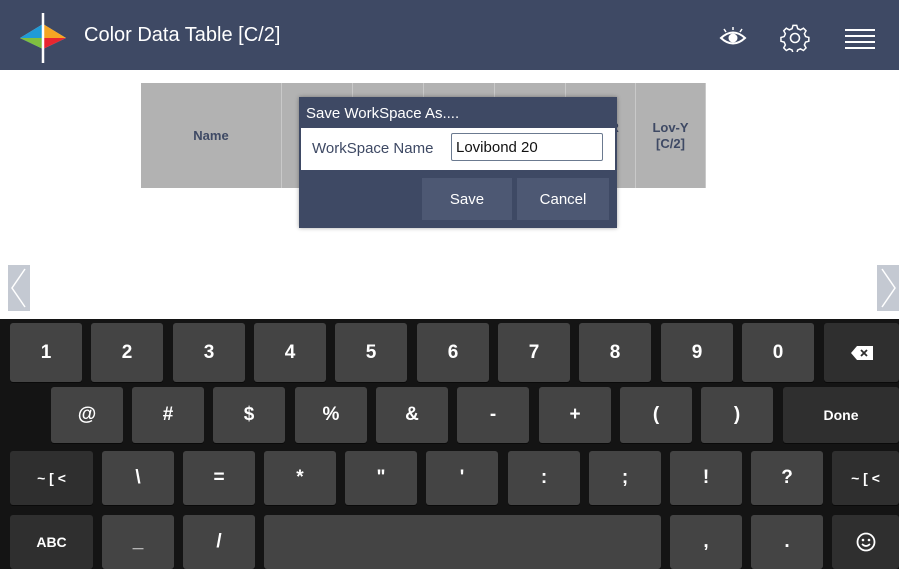 Image resolution: width=899 pixels, height=569 pixels. I want to click on key-dollar: $, so click(249, 415).